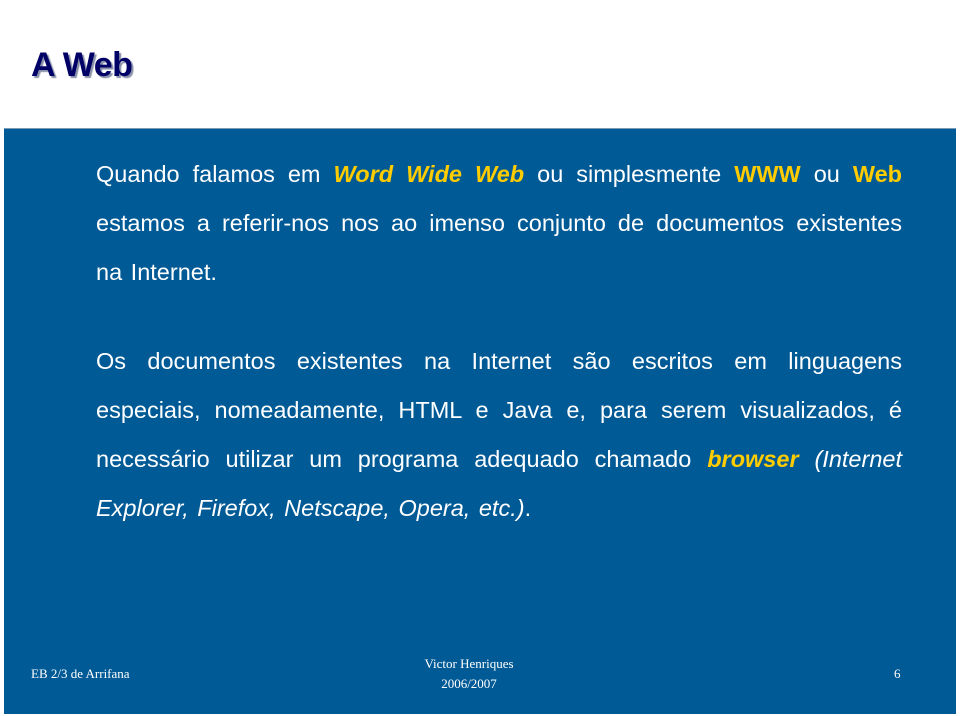 The width and height of the screenshot is (960, 716). What do you see at coordinates (429, 174) in the screenshot?
I see `highlight-term: Word Wide Web` at bounding box center [429, 174].